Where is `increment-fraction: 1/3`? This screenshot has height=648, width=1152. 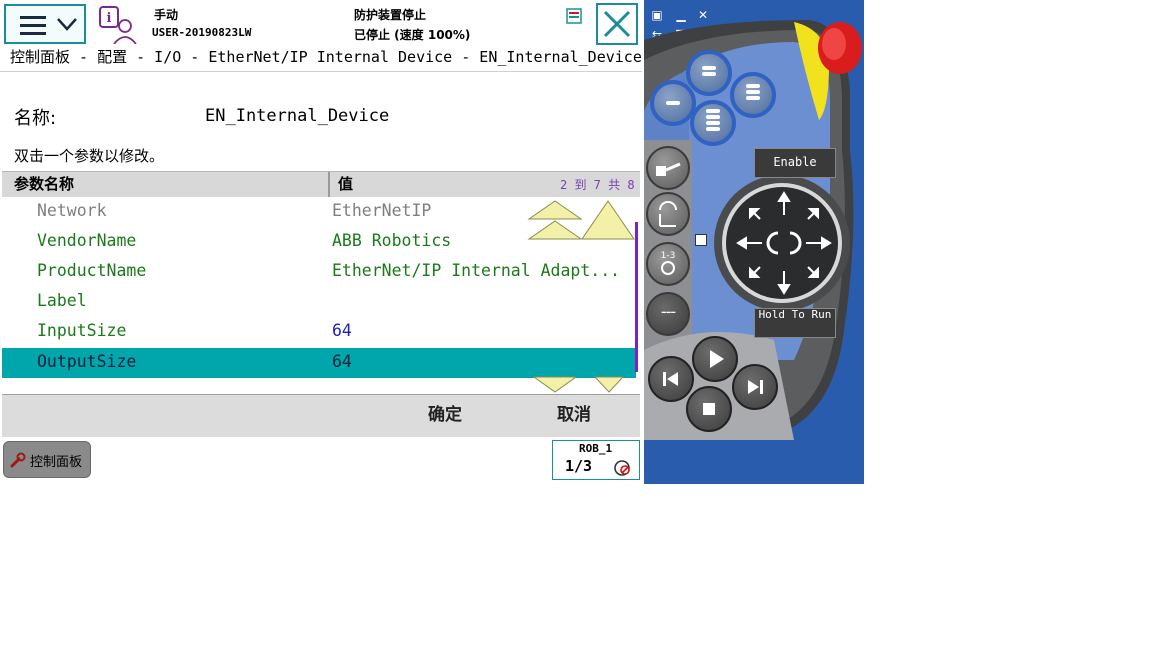
increment-fraction: 1/3 is located at coordinates (579, 466).